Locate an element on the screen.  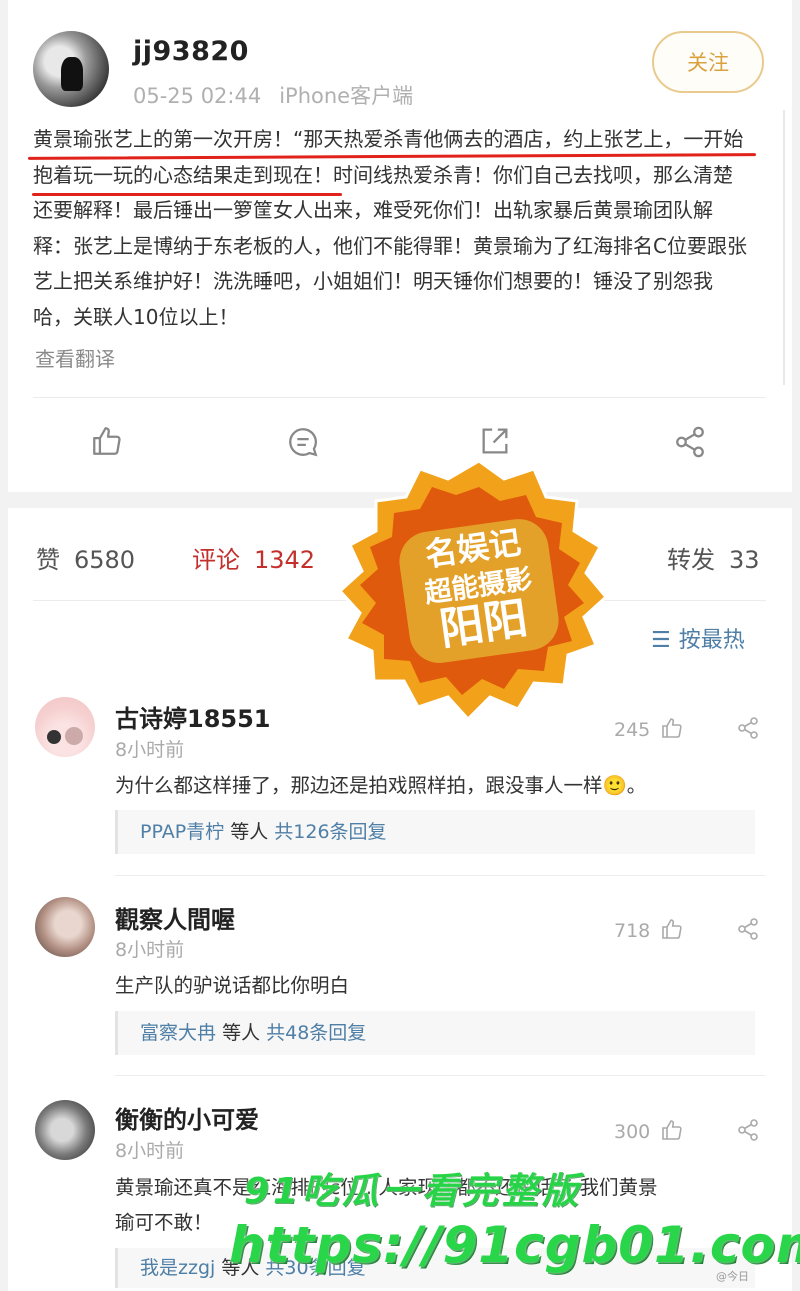
author-avatar is located at coordinates (71, 69).